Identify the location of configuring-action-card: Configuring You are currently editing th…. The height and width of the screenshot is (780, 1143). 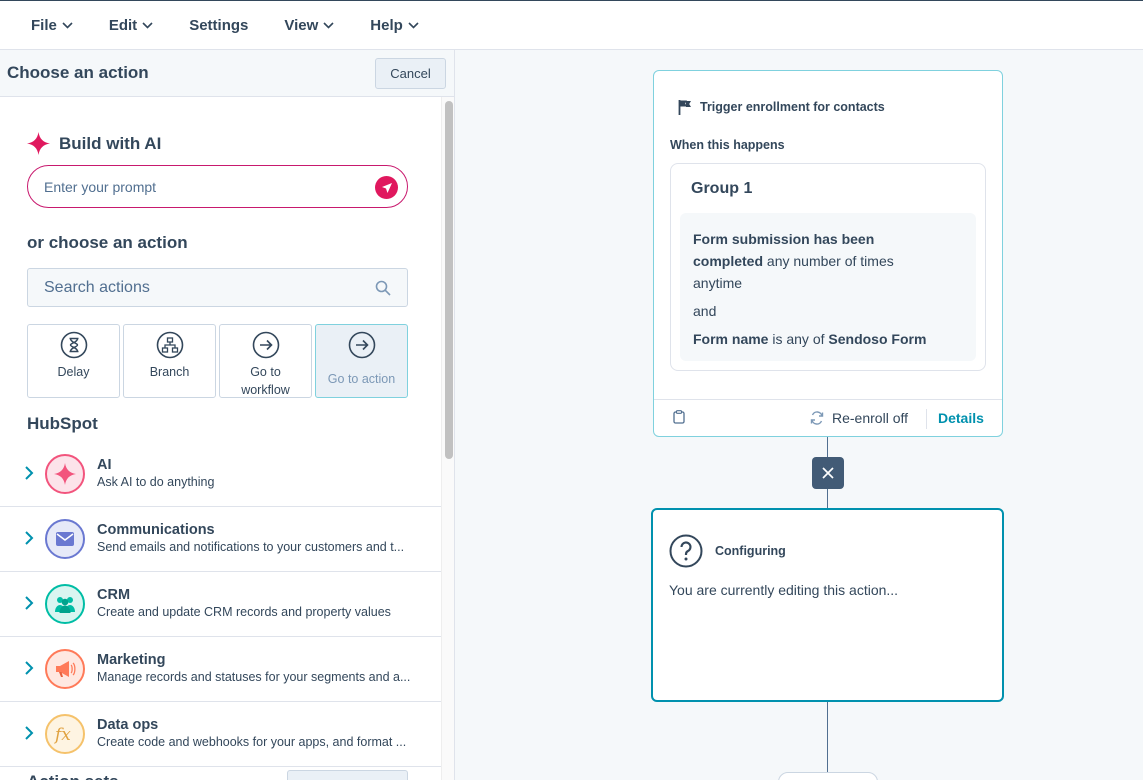
(827, 605).